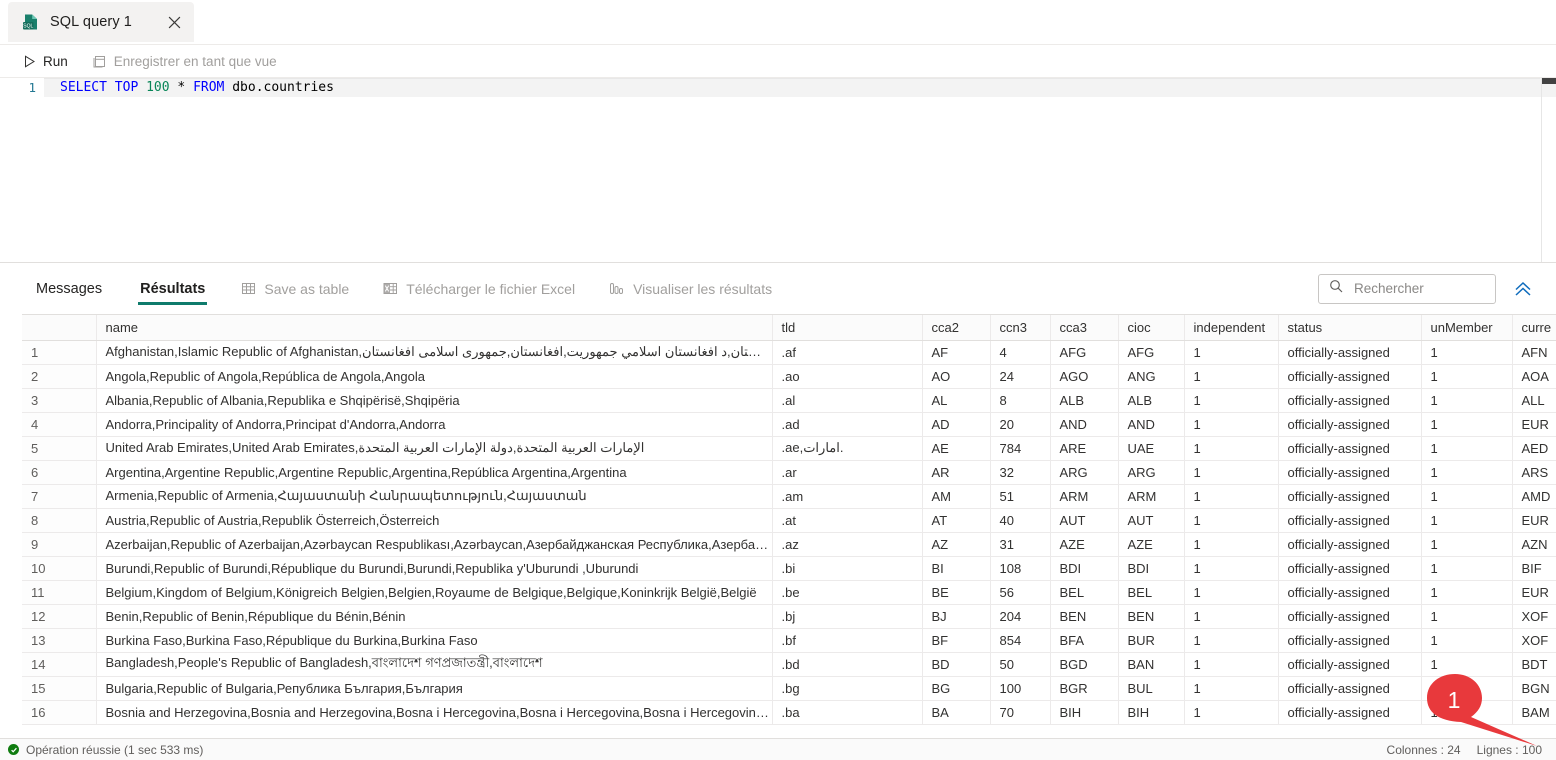 Image resolution: width=1556 pixels, height=760 pixels. What do you see at coordinates (1467, 328) in the screenshot?
I see `header-unmember: unMember` at bounding box center [1467, 328].